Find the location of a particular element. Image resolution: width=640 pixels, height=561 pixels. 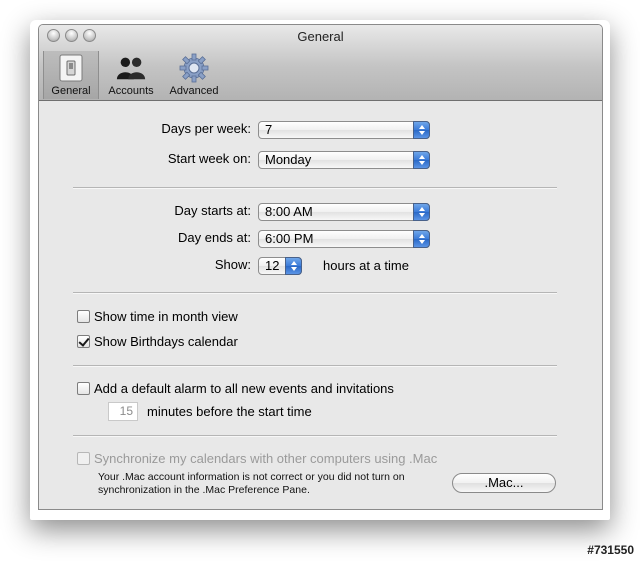

preferences-toolbar: General Accounts Advanced is located at coordinates (134, 75).